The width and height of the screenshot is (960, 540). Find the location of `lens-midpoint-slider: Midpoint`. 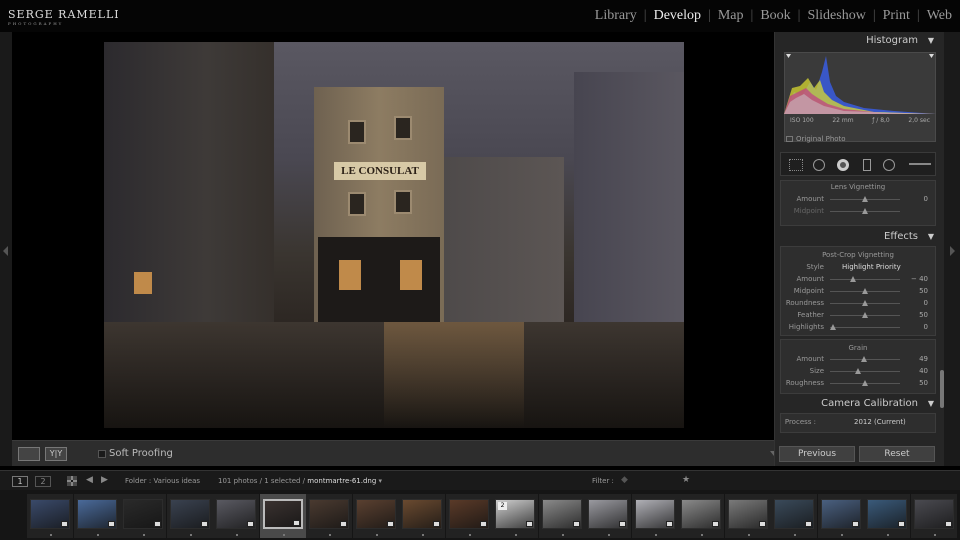

lens-midpoint-slider: Midpoint is located at coordinates (857, 212).